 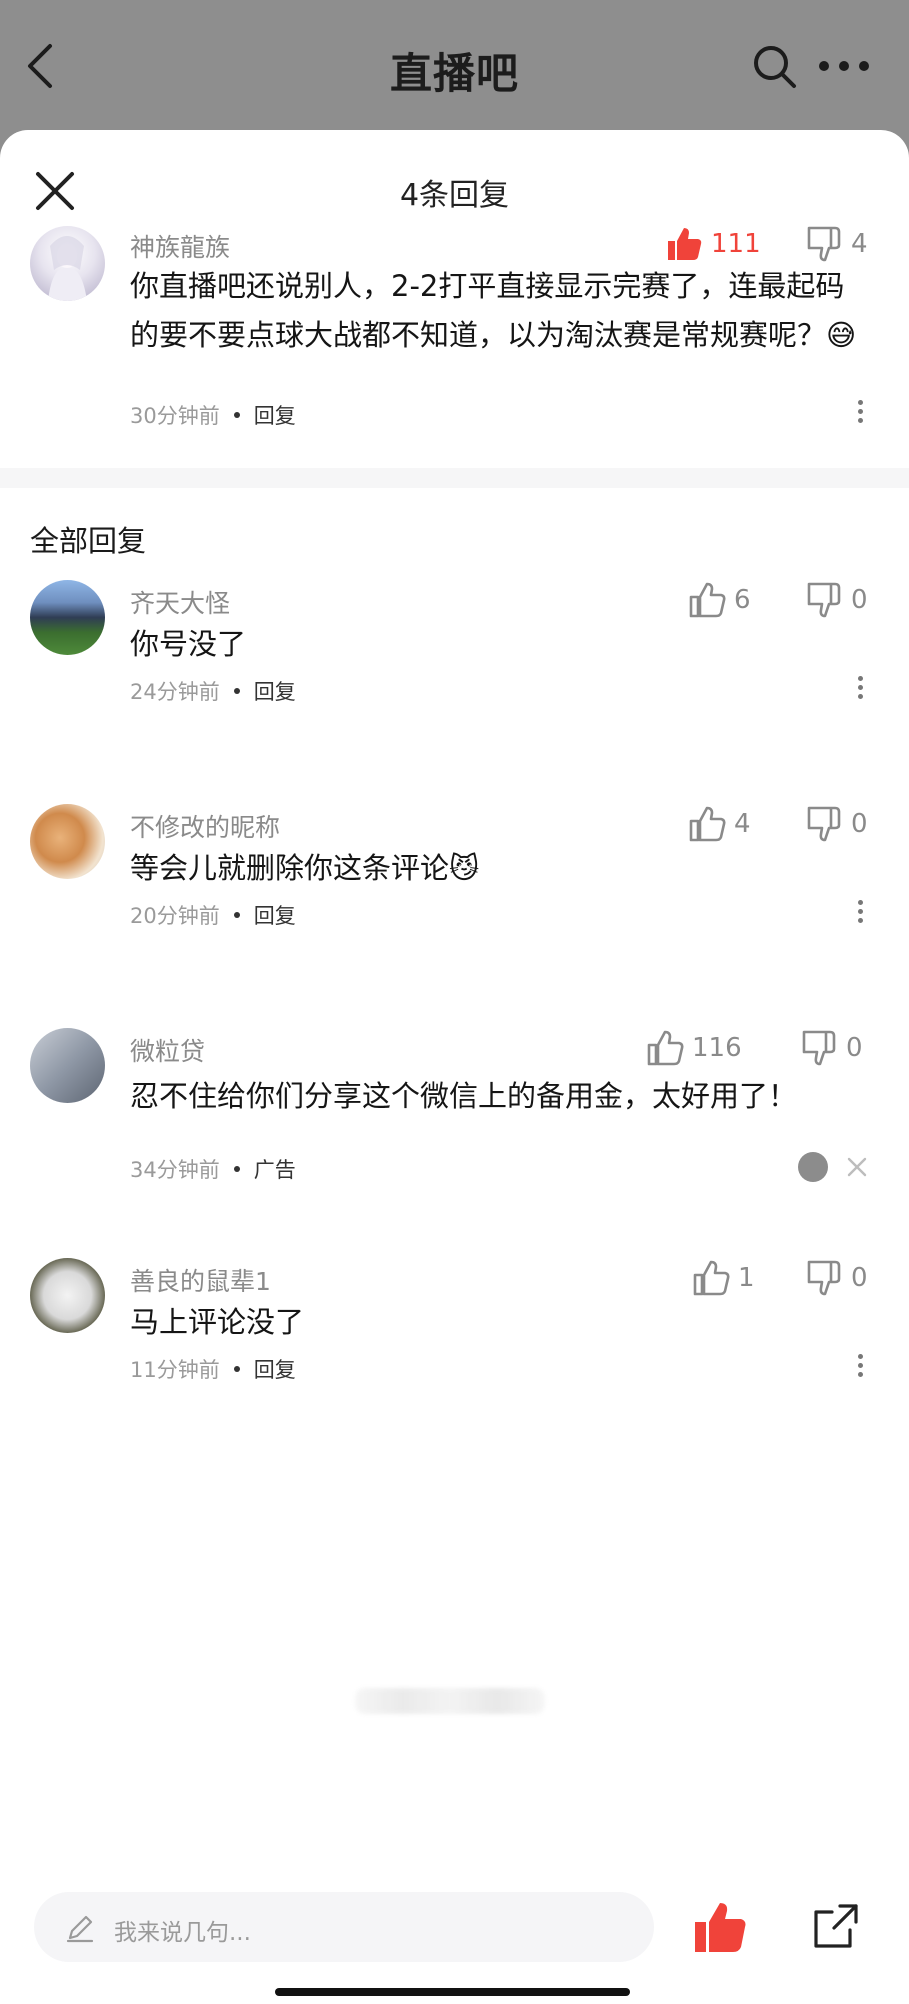 I want to click on dislike-button: 4, so click(x=836, y=244).